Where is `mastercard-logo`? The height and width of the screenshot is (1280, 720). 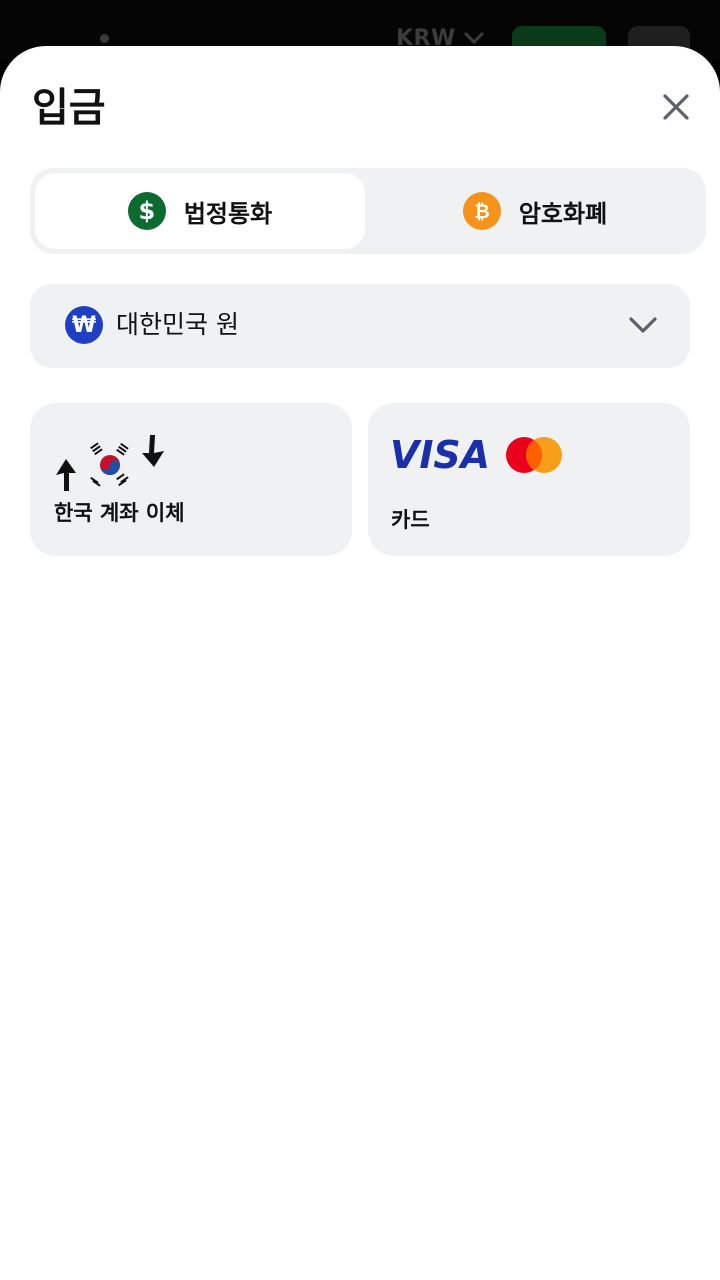 mastercard-logo is located at coordinates (534, 455).